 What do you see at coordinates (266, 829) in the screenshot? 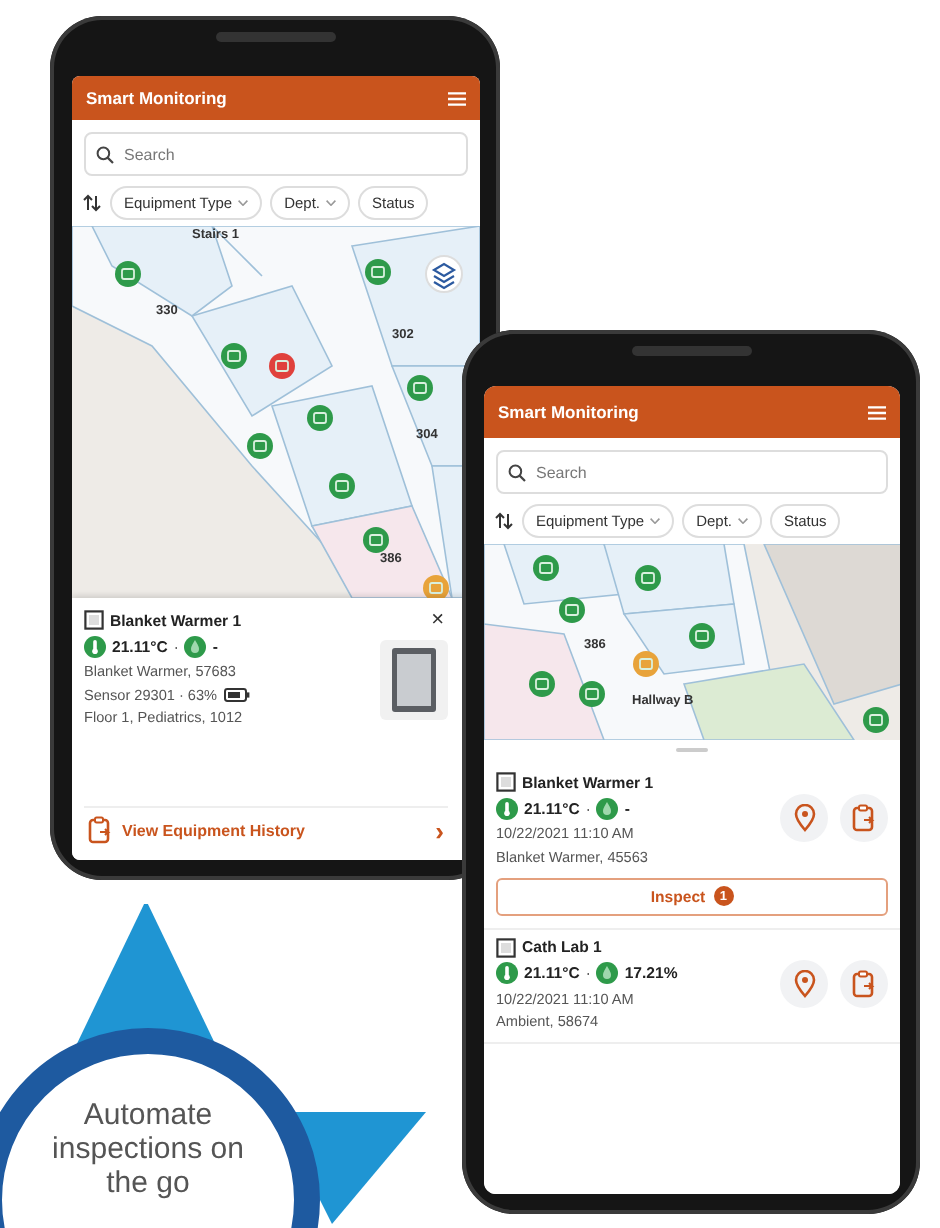
I see `view-history-link: View Equipment History ›` at bounding box center [266, 829].